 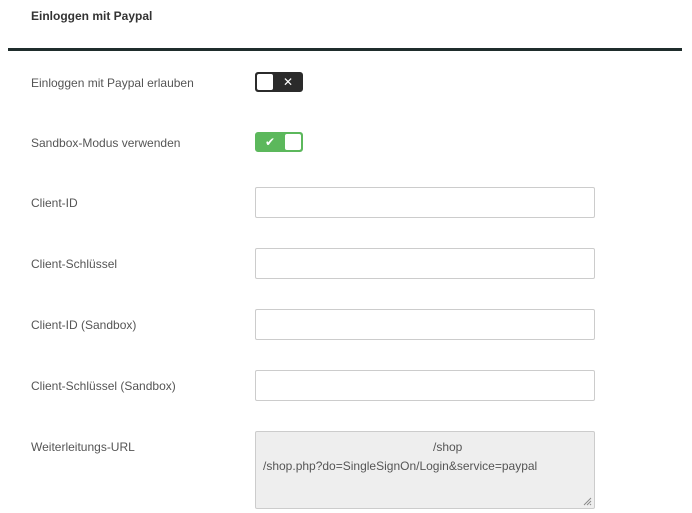 What do you see at coordinates (103, 386) in the screenshot?
I see `client-secret-sandbox-label: Client-Schlüssel (Sandbox)` at bounding box center [103, 386].